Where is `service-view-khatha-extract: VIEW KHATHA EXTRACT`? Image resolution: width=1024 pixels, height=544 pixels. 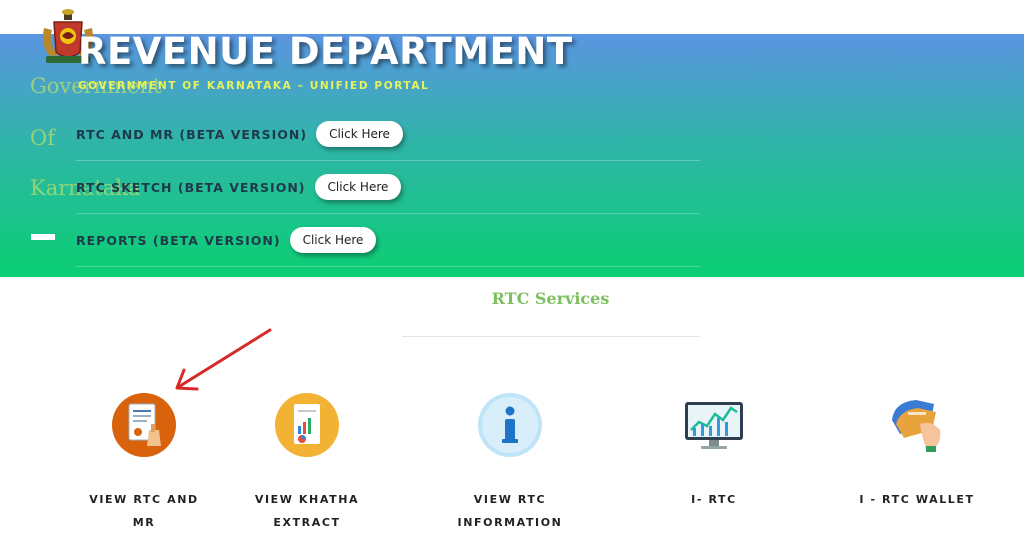
service-view-khatha-extract: VIEW KHATHA EXTRACT is located at coordinates (307, 462).